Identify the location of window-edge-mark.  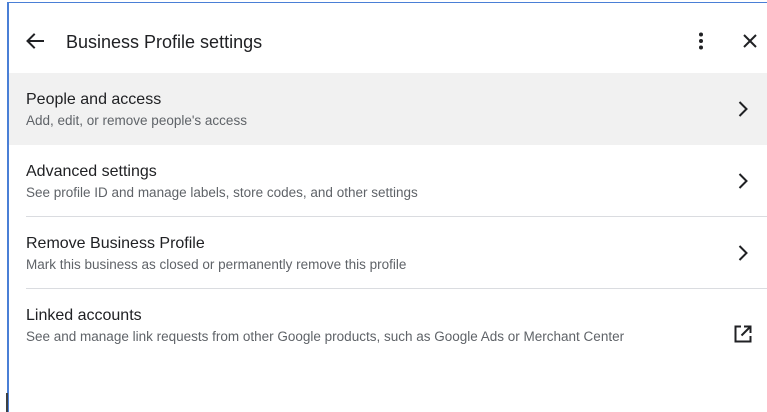
(7, 402).